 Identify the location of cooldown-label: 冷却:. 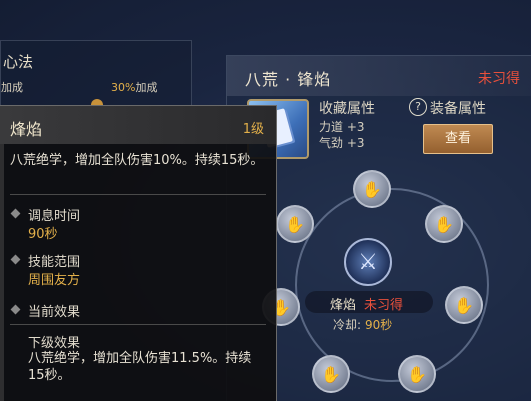
(347, 325).